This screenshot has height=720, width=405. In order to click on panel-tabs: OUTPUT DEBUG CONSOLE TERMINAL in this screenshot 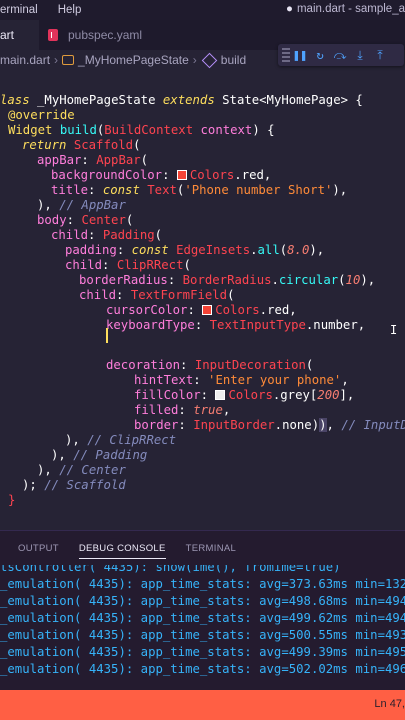, I will do `click(202, 548)`.